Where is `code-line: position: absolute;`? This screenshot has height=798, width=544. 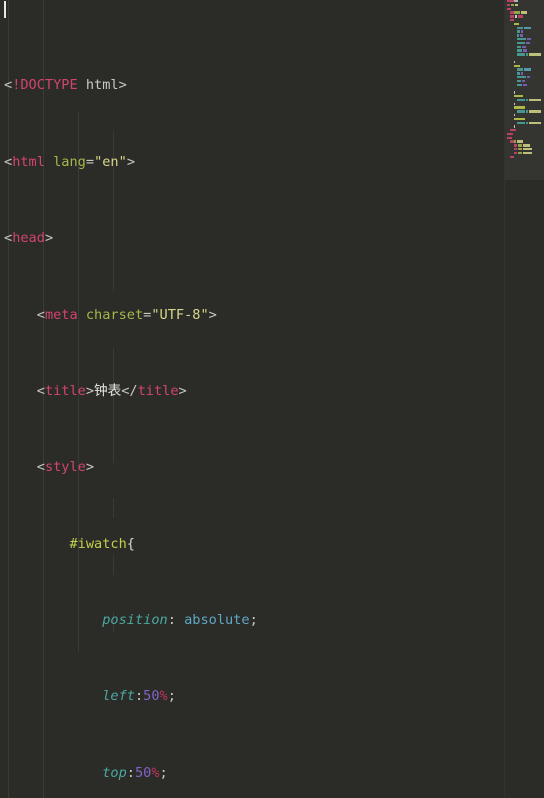 code-line: position: absolute; is located at coordinates (252, 620).